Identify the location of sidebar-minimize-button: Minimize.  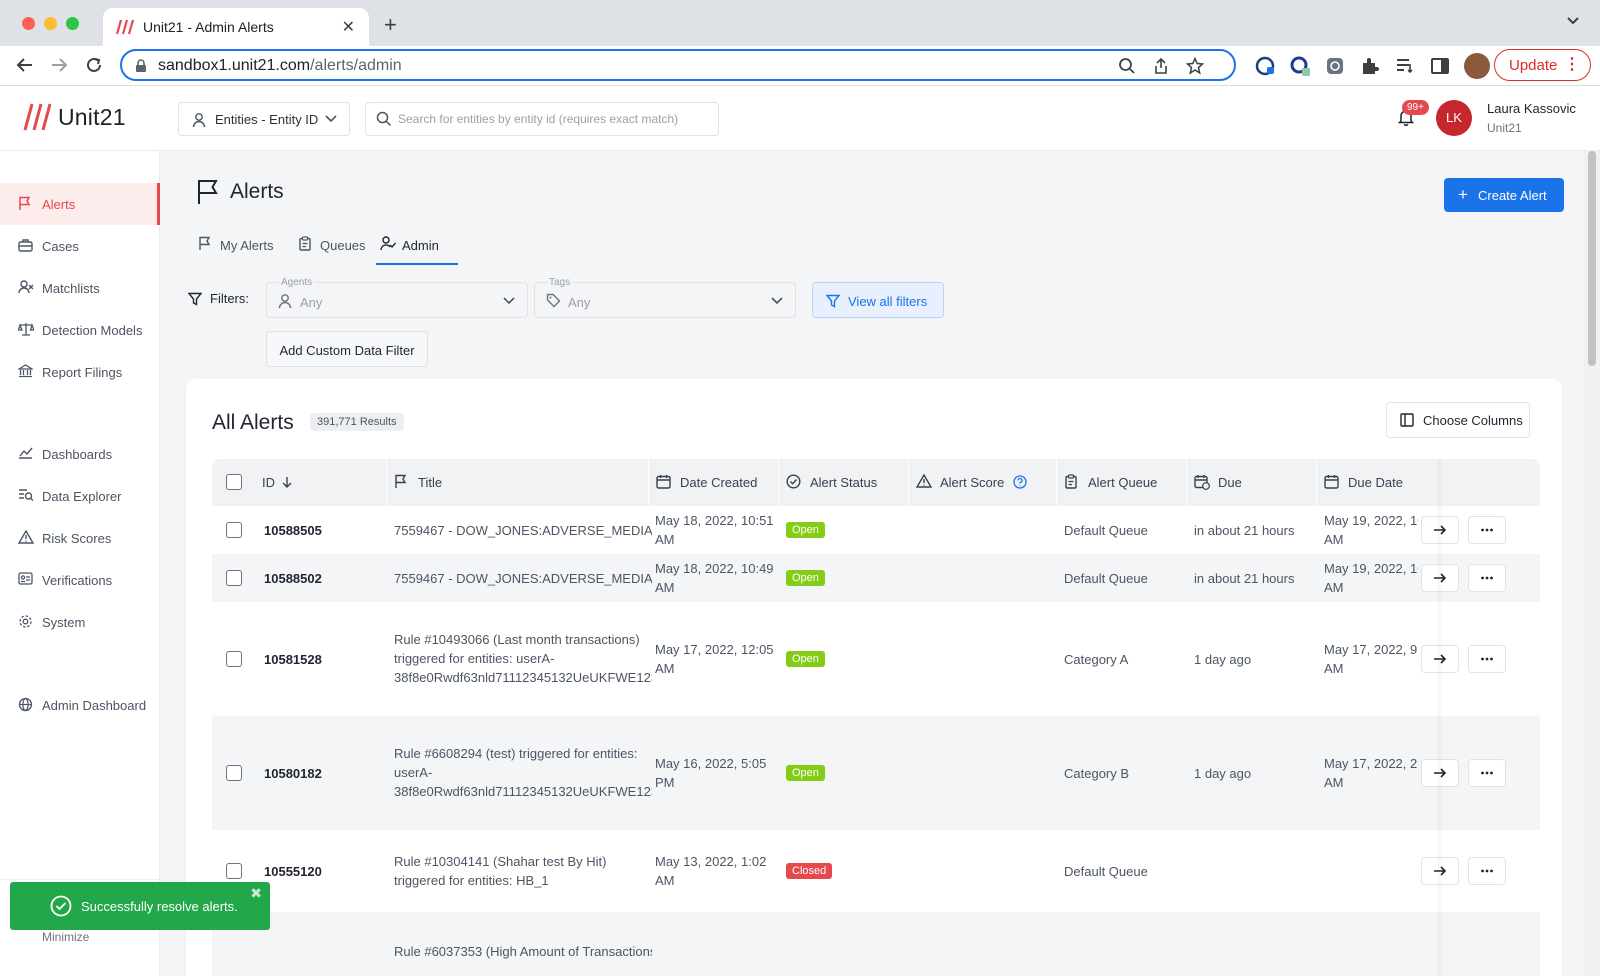
(65, 937).